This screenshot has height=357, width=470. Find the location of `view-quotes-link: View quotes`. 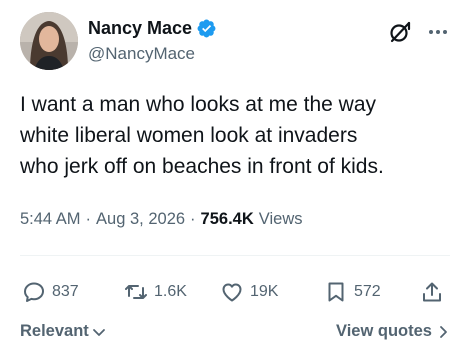

view-quotes-link: View quotes is located at coordinates (393, 331).